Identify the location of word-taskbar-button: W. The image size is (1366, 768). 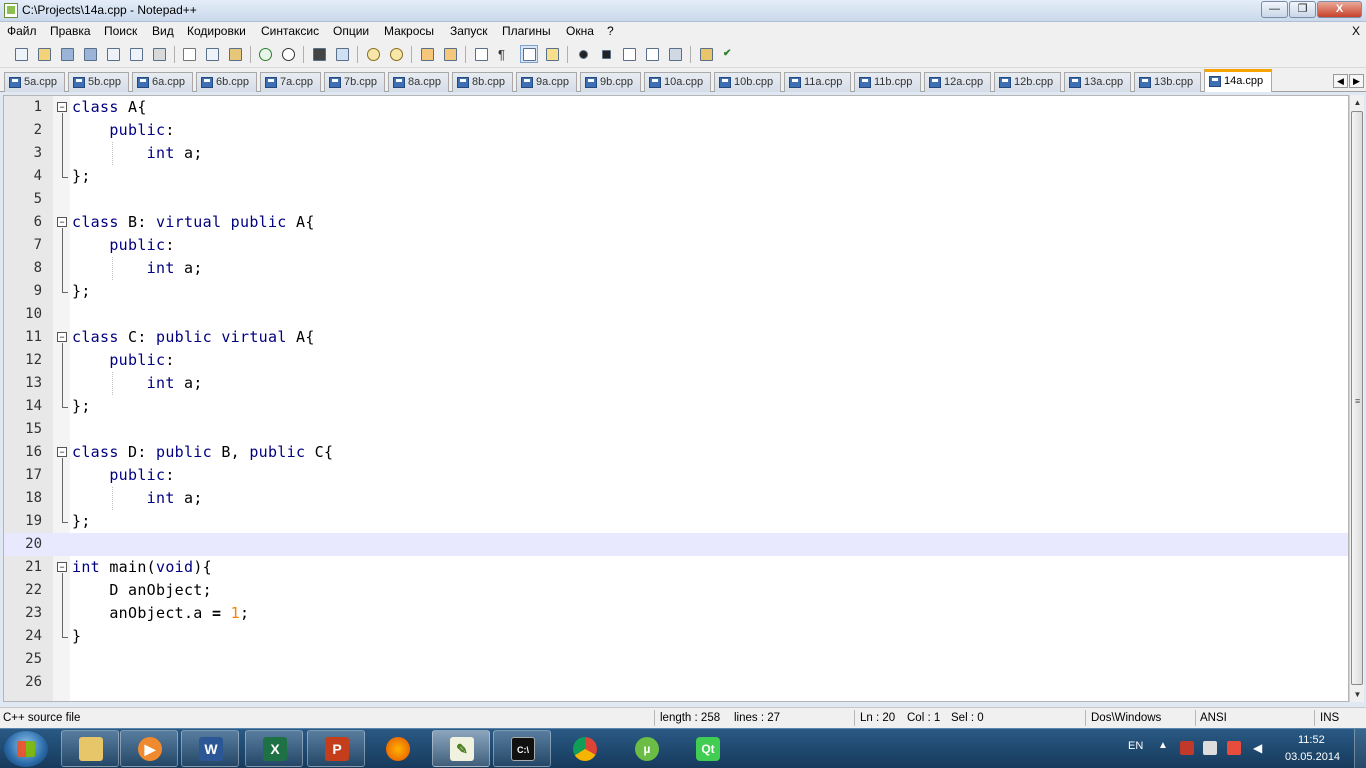
(210, 748).